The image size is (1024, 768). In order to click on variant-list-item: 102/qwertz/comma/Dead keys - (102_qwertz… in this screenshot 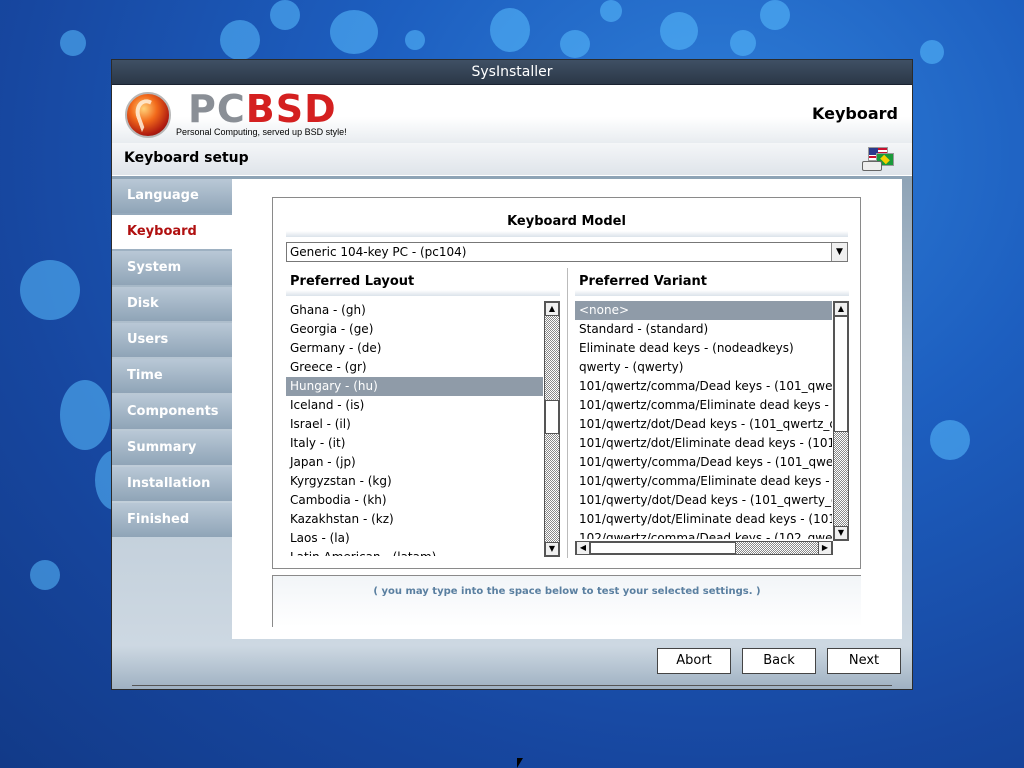, I will do `click(703, 534)`.